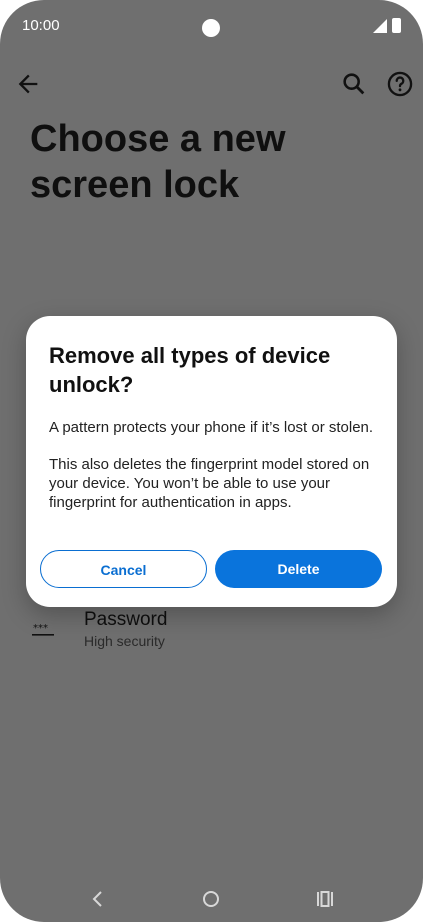  What do you see at coordinates (396, 25) in the screenshot?
I see `battery-icon` at bounding box center [396, 25].